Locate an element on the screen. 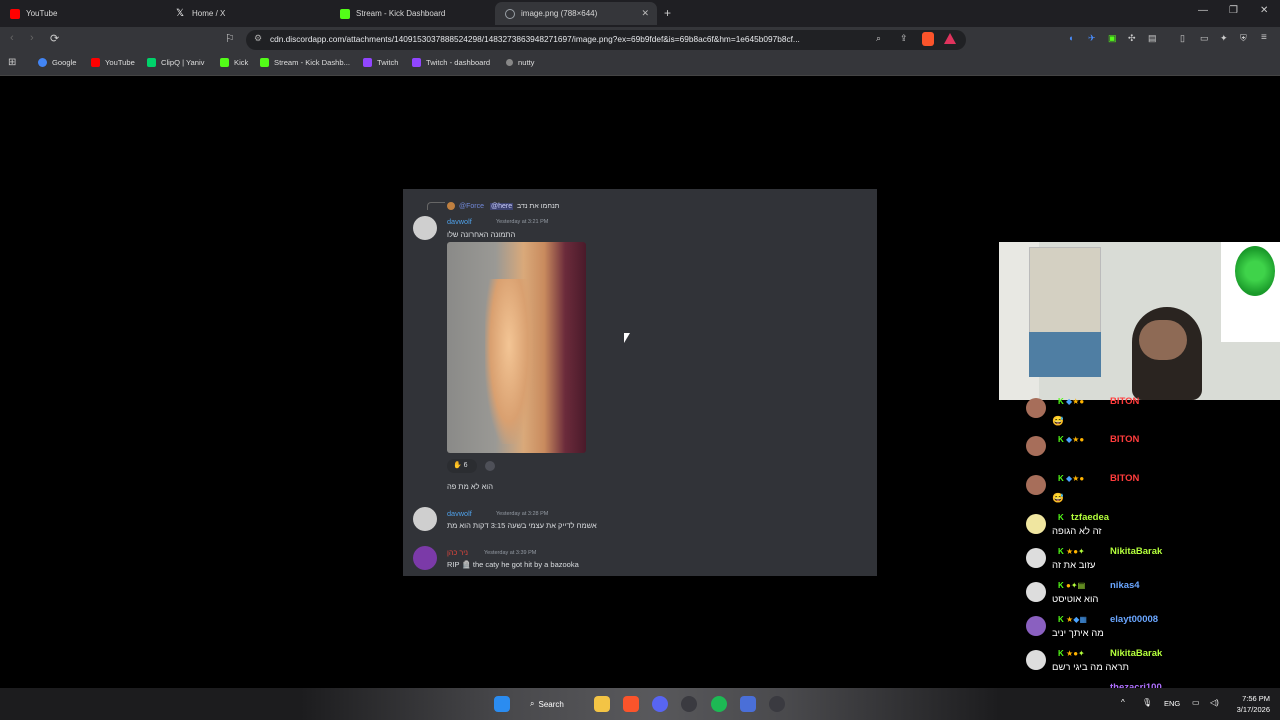 Image resolution: width=1280 pixels, height=720 pixels. add-reaction-icon is located at coordinates (490, 466).